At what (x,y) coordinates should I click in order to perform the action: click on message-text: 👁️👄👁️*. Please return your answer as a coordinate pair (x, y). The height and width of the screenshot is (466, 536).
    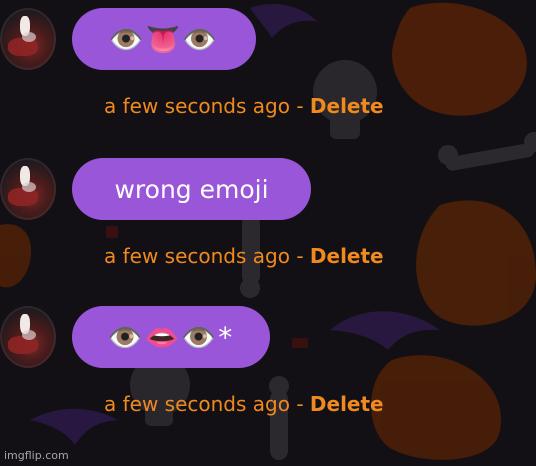
    Looking at the image, I should click on (171, 337).